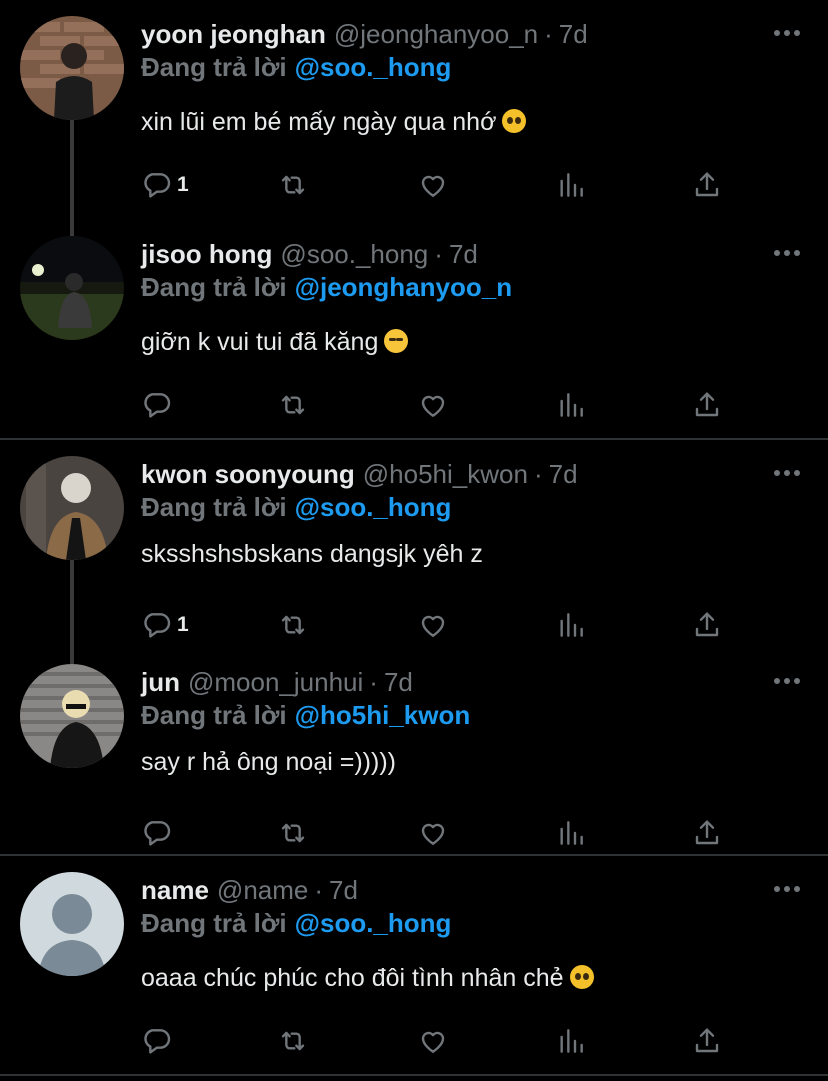  I want to click on reply-mention: @jeonghanyoo_n, so click(403, 287).